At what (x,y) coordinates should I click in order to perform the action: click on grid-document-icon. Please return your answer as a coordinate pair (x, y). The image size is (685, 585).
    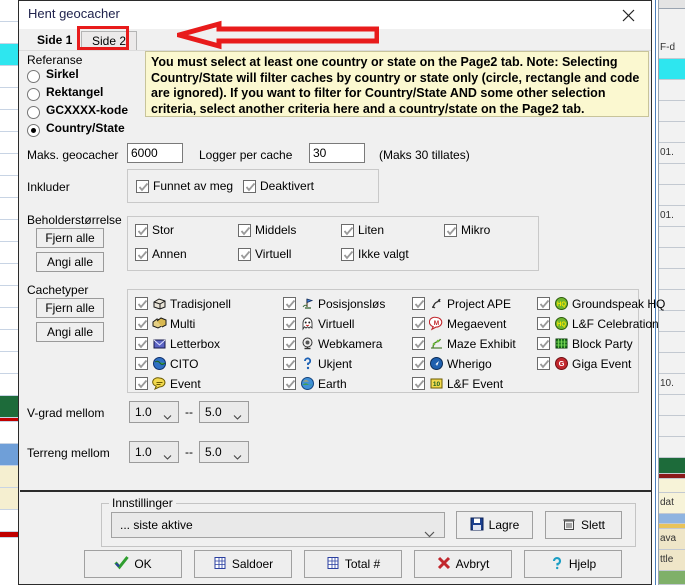
    Looking at the image, I should click on (220, 564).